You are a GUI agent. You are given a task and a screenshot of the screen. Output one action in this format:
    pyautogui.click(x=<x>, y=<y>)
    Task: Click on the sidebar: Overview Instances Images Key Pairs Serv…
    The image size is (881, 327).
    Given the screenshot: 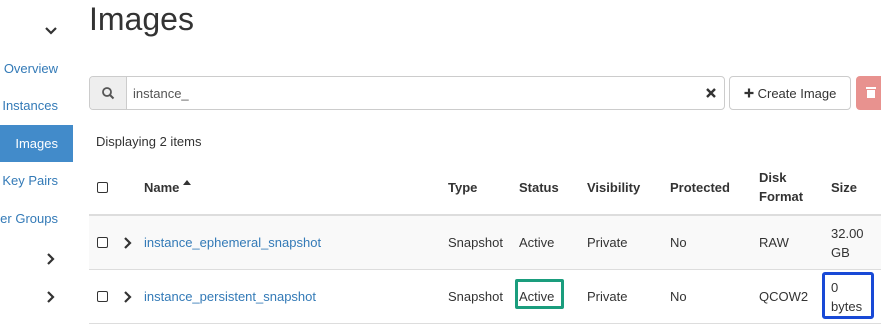 What is the action you would take?
    pyautogui.click(x=36, y=163)
    